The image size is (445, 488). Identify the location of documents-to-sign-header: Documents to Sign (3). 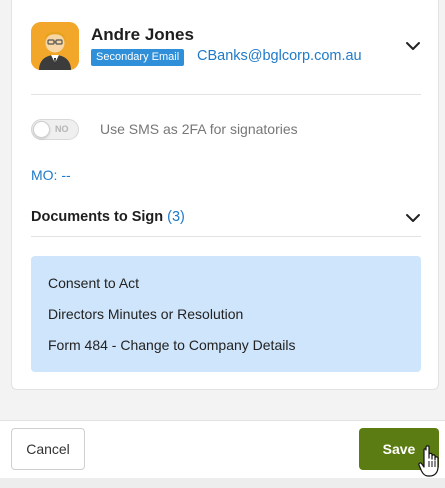
(108, 217).